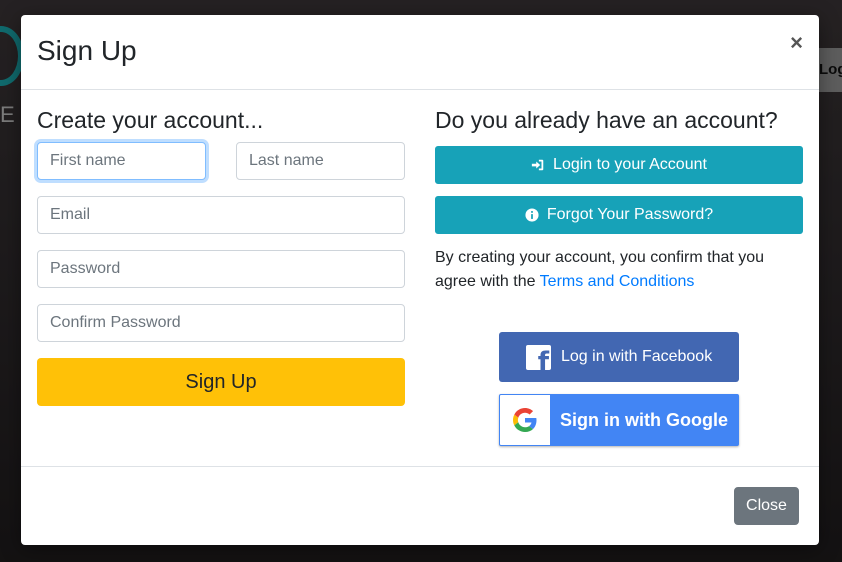 The width and height of the screenshot is (842, 562). What do you see at coordinates (796, 43) in the screenshot?
I see `close-icon: ×` at bounding box center [796, 43].